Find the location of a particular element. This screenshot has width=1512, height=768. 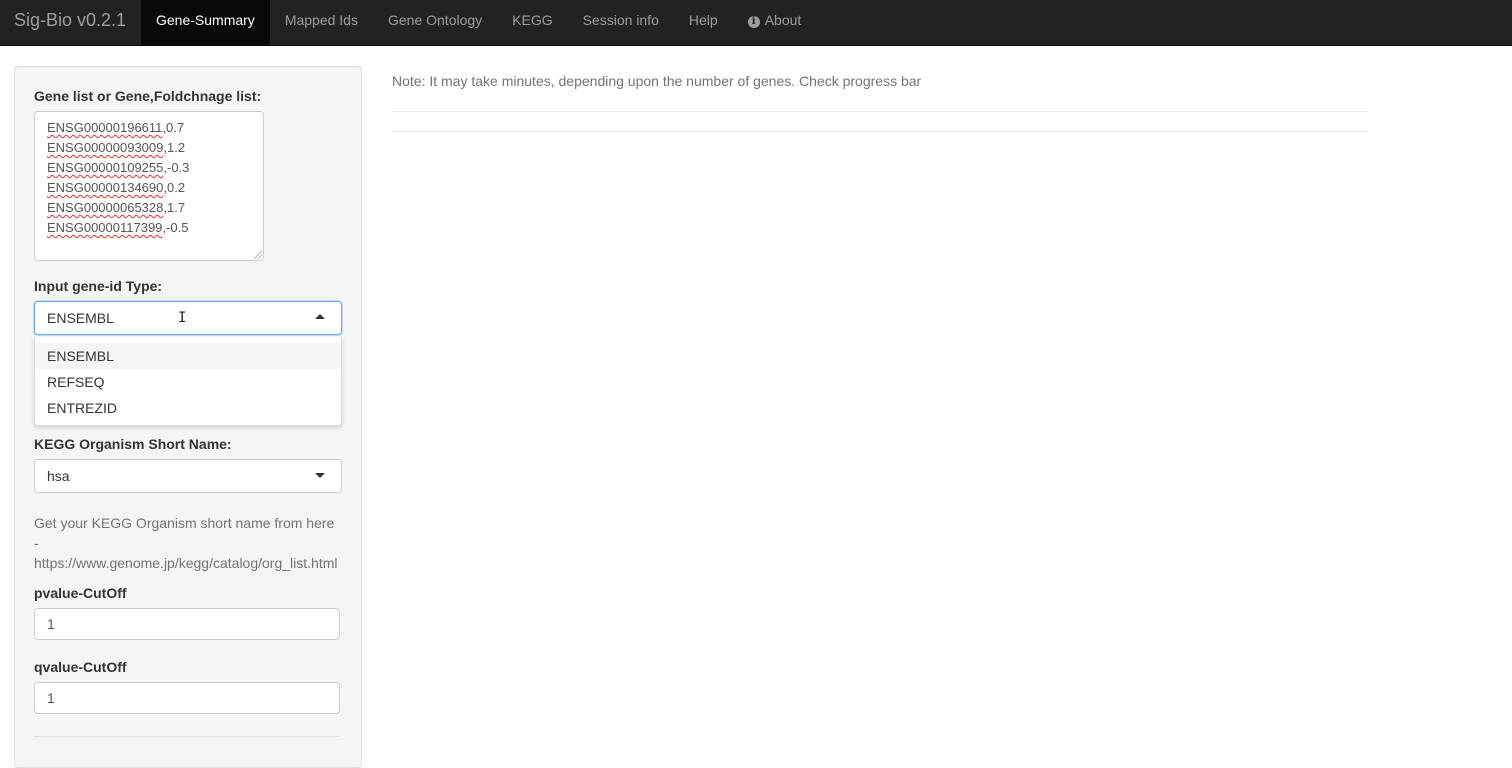

tab-session-info: Session info is located at coordinates (621, 22).